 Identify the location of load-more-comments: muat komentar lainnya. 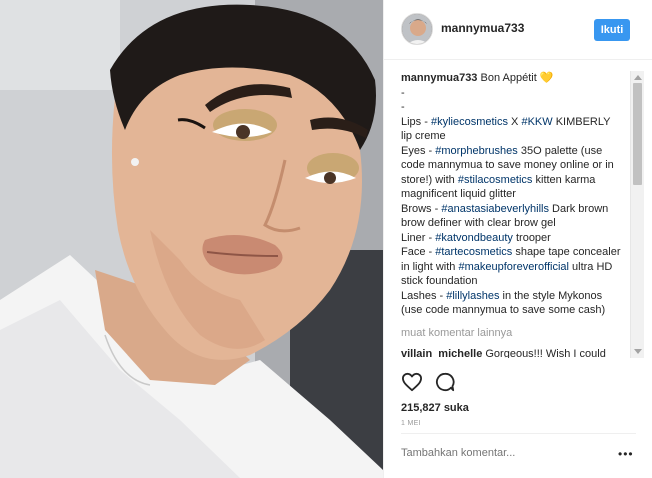
(512, 333).